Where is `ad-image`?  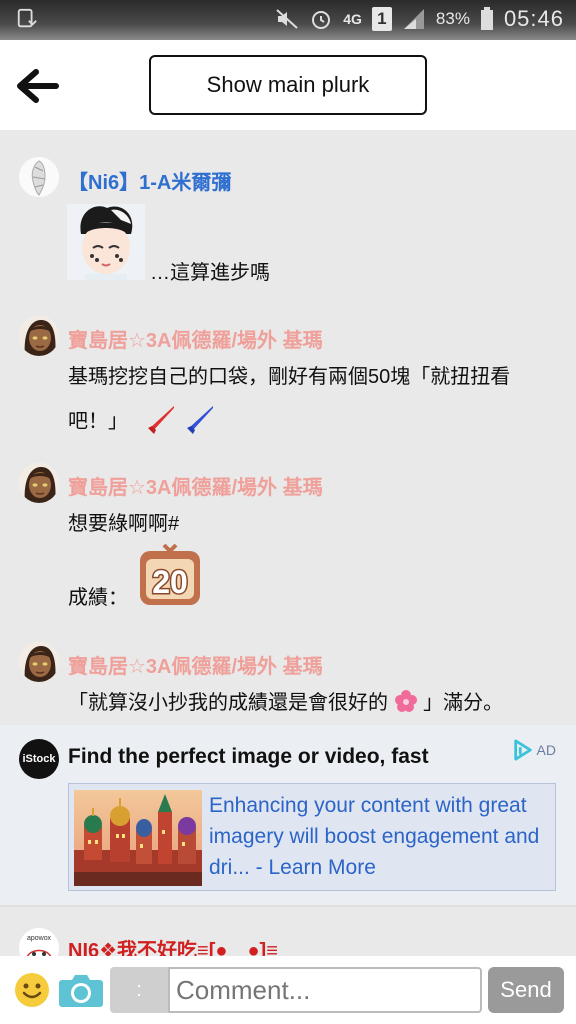
ad-image is located at coordinates (138, 838).